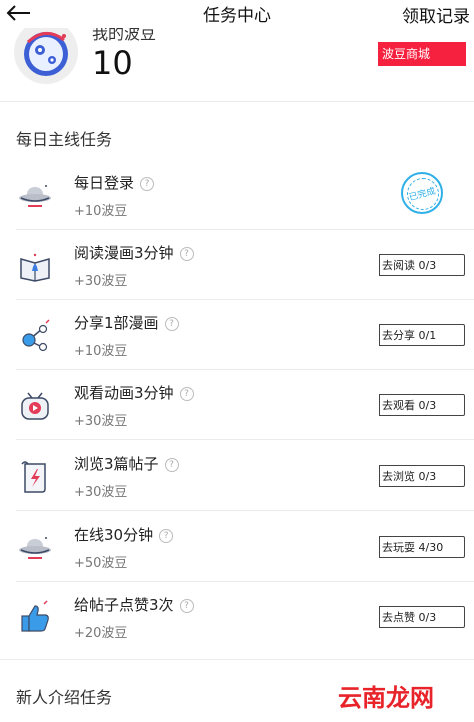  What do you see at coordinates (114, 182) in the screenshot?
I see `task-name: 每日登录?` at bounding box center [114, 182].